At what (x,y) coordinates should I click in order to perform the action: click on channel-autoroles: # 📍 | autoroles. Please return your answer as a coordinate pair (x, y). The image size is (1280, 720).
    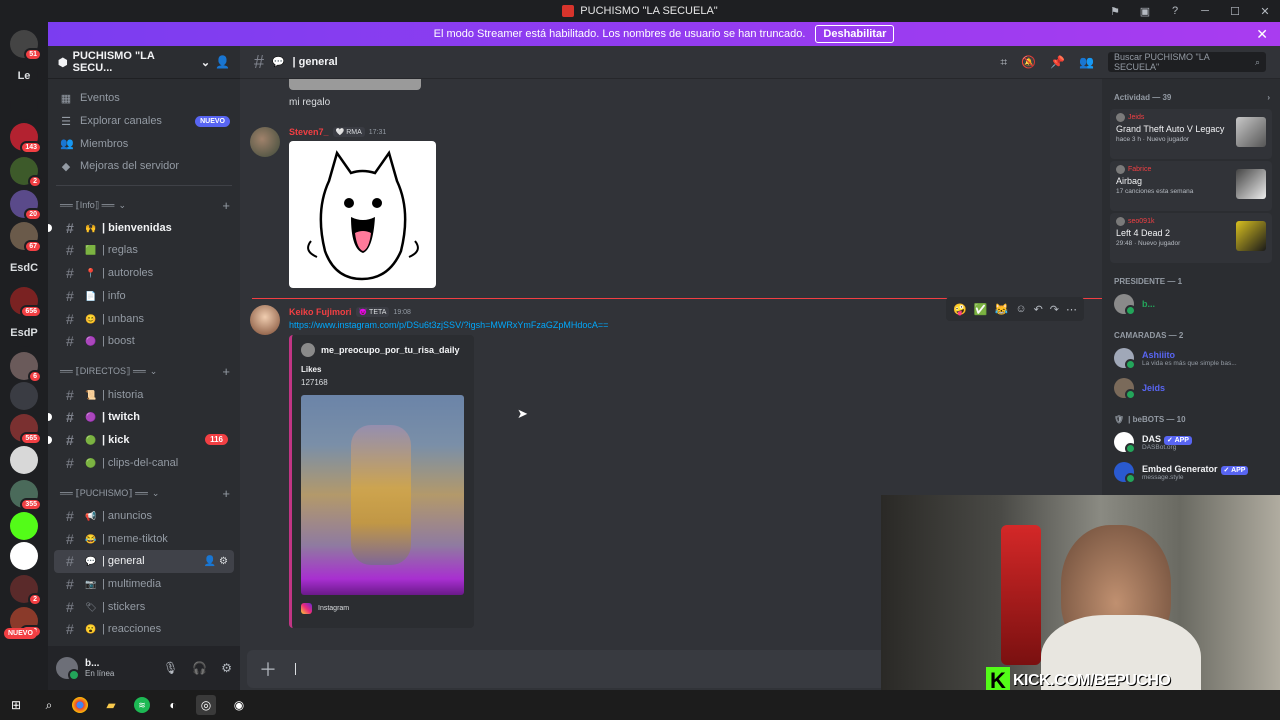
    Looking at the image, I should click on (144, 273).